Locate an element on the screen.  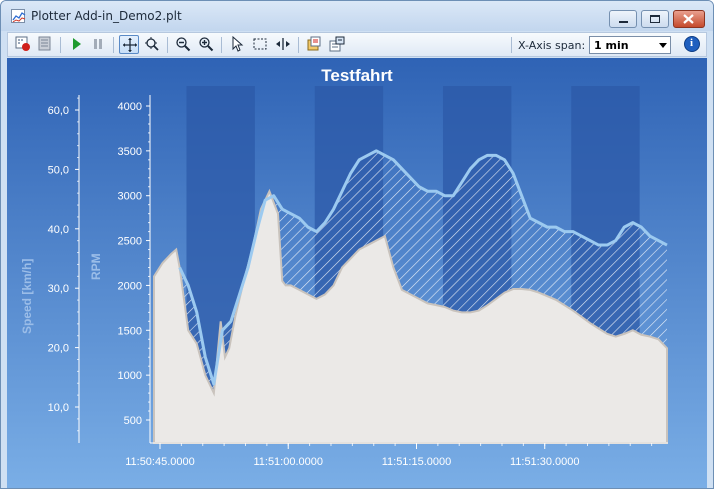
clear-button is located at coordinates (45, 44).